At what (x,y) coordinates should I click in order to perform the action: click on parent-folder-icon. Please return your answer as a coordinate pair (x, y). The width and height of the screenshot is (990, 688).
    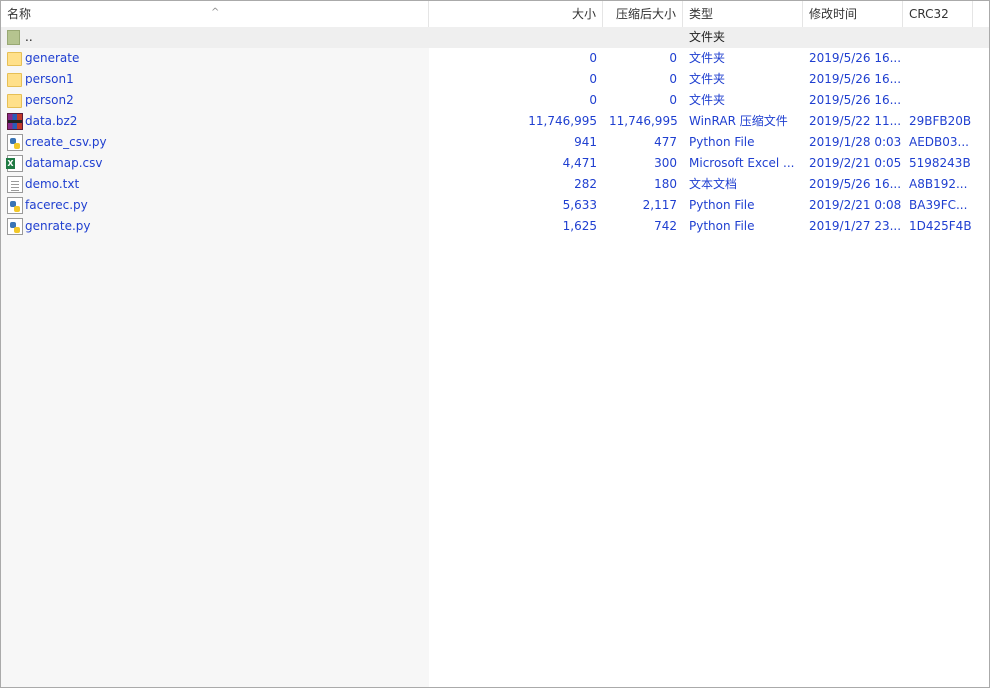
    Looking at the image, I should click on (13, 37).